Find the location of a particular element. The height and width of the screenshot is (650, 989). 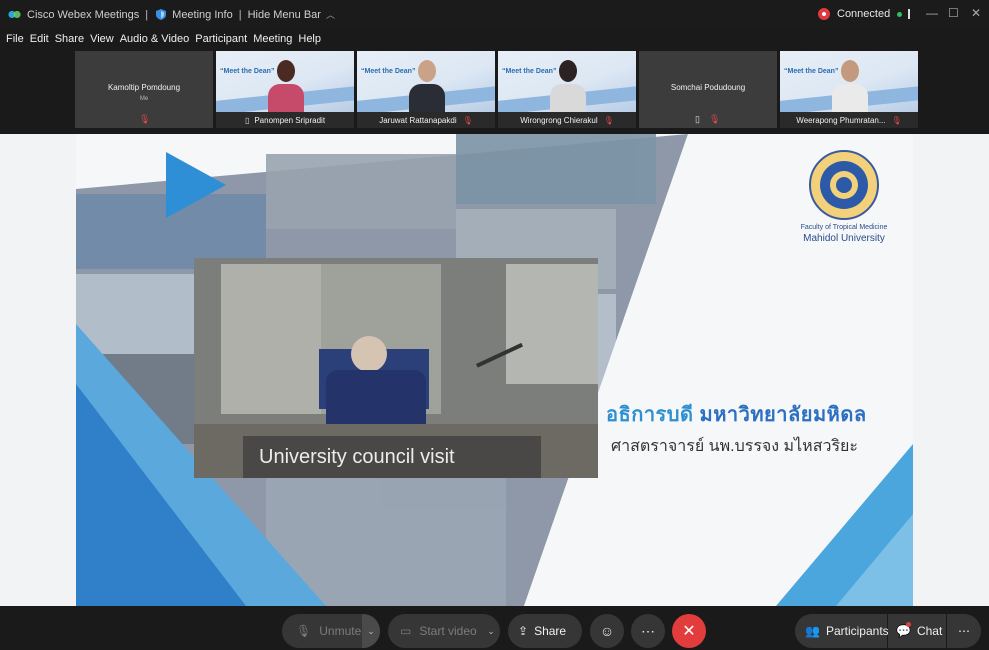

participant-me-label: Me is located at coordinates (144, 99).